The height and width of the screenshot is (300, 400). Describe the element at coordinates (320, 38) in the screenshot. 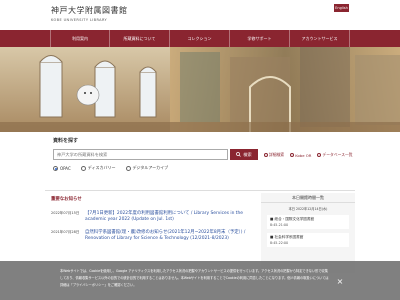

I see `nav-item-account-service: アカウントサービス` at that location.